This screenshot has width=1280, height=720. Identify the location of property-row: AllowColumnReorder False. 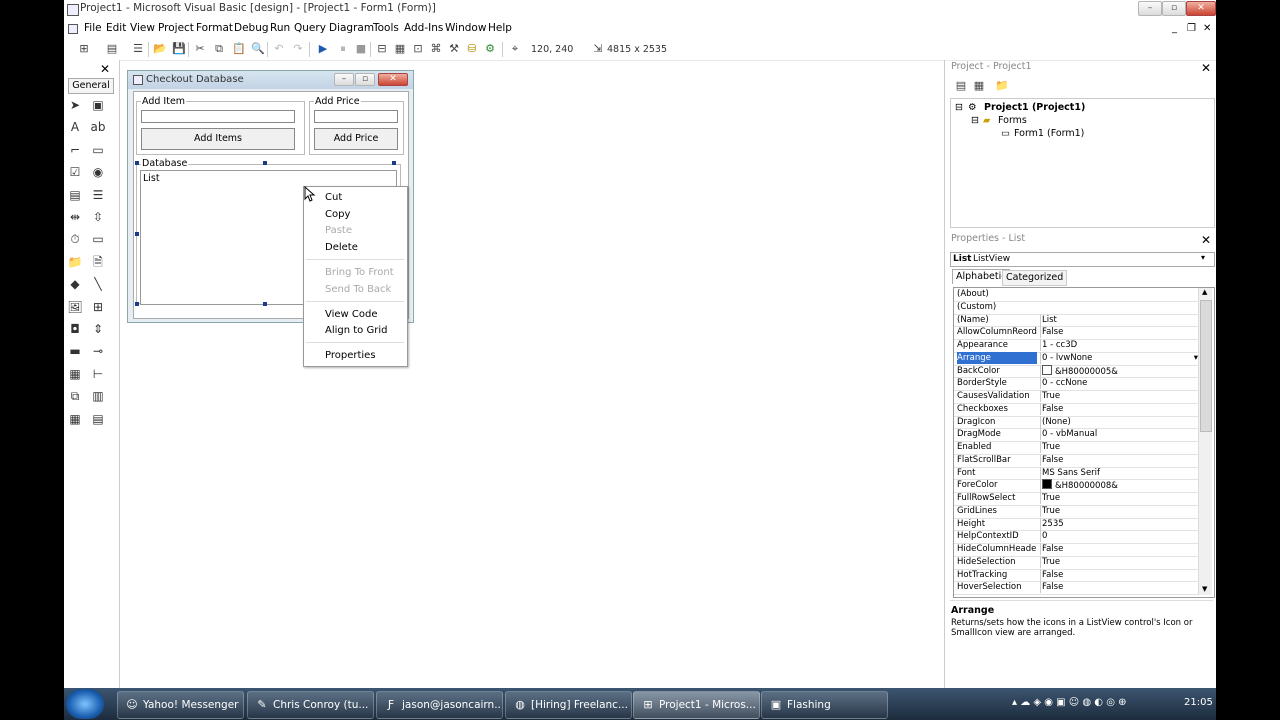
(1076, 333).